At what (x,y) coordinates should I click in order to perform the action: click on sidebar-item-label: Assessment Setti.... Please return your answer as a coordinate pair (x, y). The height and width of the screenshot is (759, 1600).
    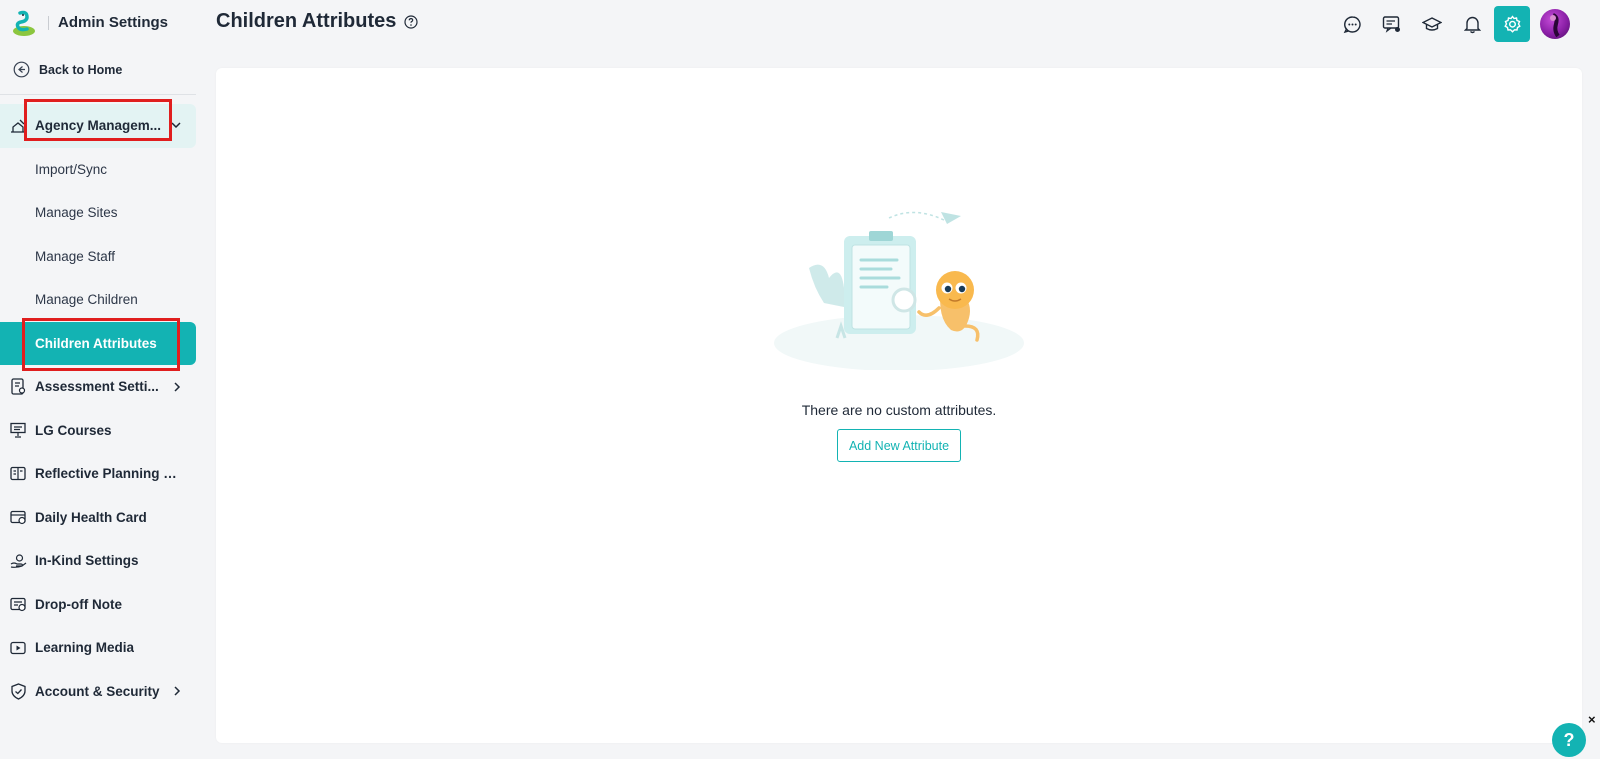
    Looking at the image, I should click on (97, 387).